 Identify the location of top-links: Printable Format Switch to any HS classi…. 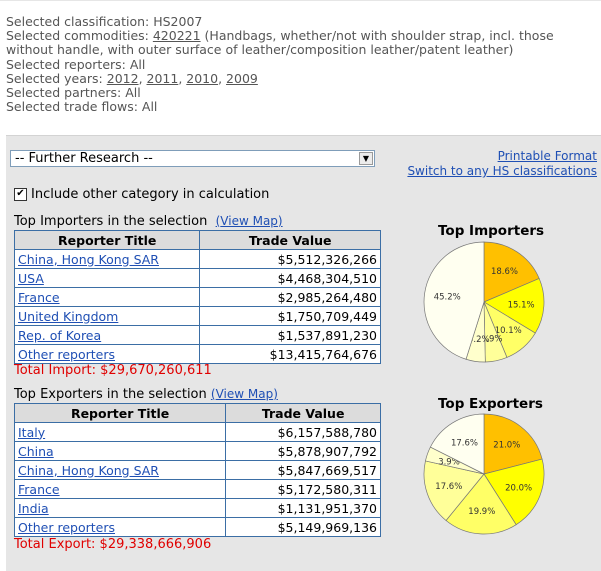
(502, 164).